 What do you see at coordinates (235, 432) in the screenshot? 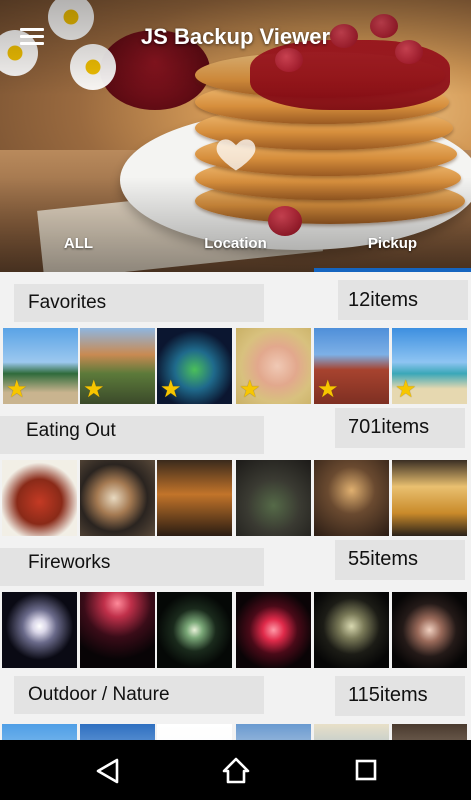
I see `section-header: Eating Out 701items` at bounding box center [235, 432].